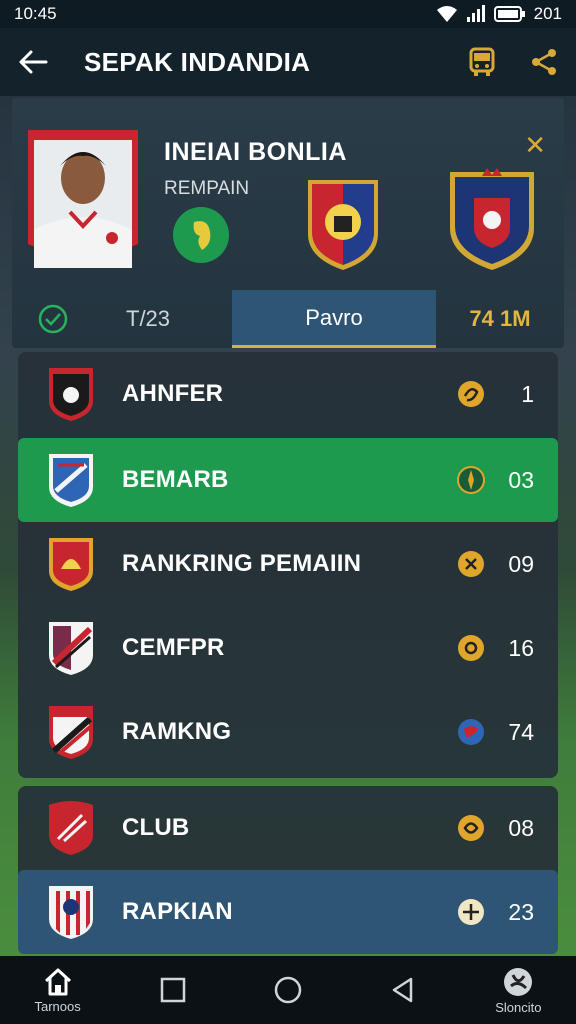 The width and height of the screenshot is (576, 1024). I want to click on tab-score-label: 74 1M, so click(500, 318).